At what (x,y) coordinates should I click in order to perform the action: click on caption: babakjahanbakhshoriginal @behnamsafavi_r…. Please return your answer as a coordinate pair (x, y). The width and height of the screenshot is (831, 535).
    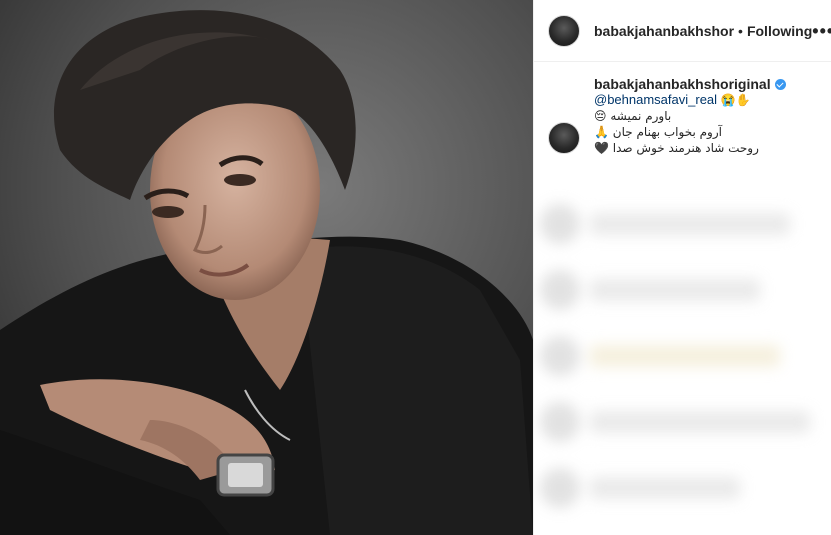
    Looking at the image, I should click on (682, 109).